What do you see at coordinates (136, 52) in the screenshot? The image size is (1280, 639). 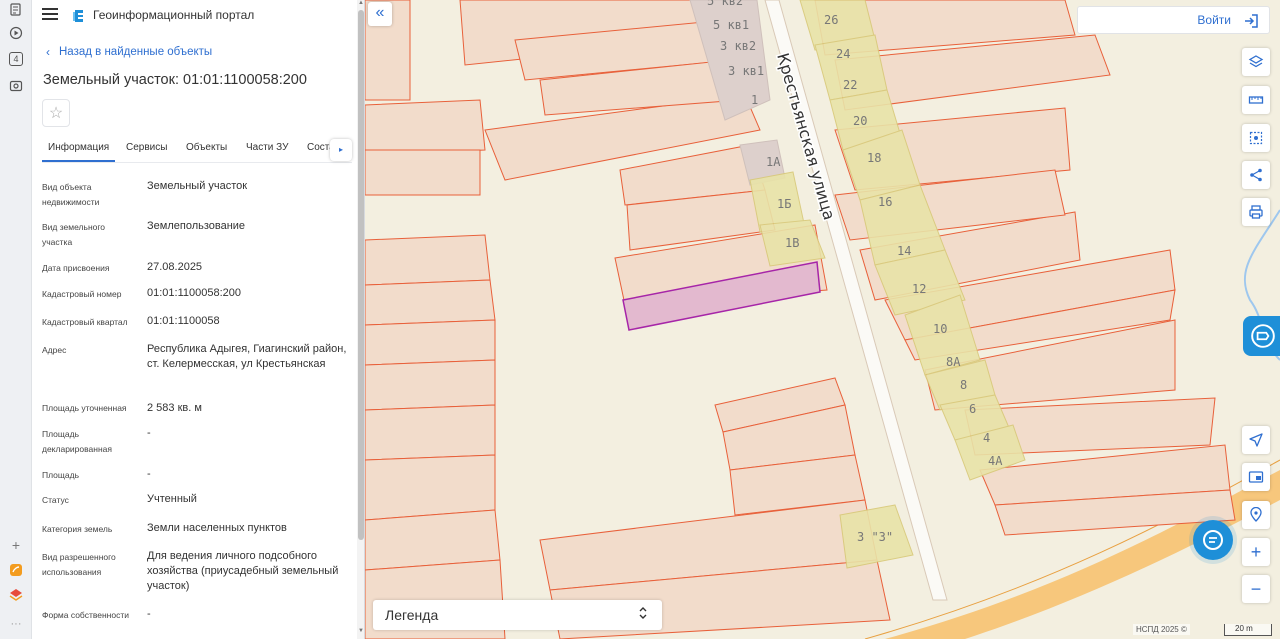 I see `back-link-label: Назад в найденные объекты` at bounding box center [136, 52].